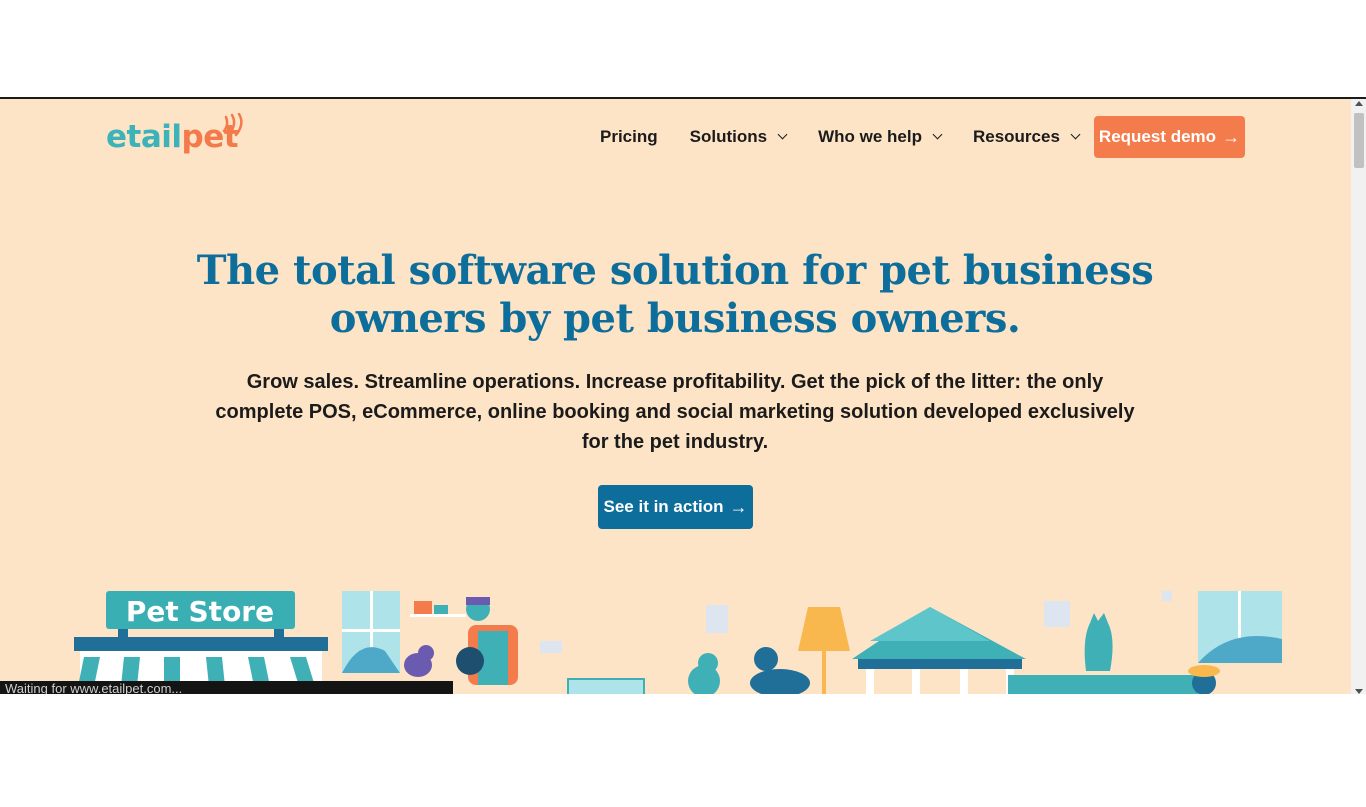 The height and width of the screenshot is (807, 1366). I want to click on scrollbar-thumb, so click(1359, 140).